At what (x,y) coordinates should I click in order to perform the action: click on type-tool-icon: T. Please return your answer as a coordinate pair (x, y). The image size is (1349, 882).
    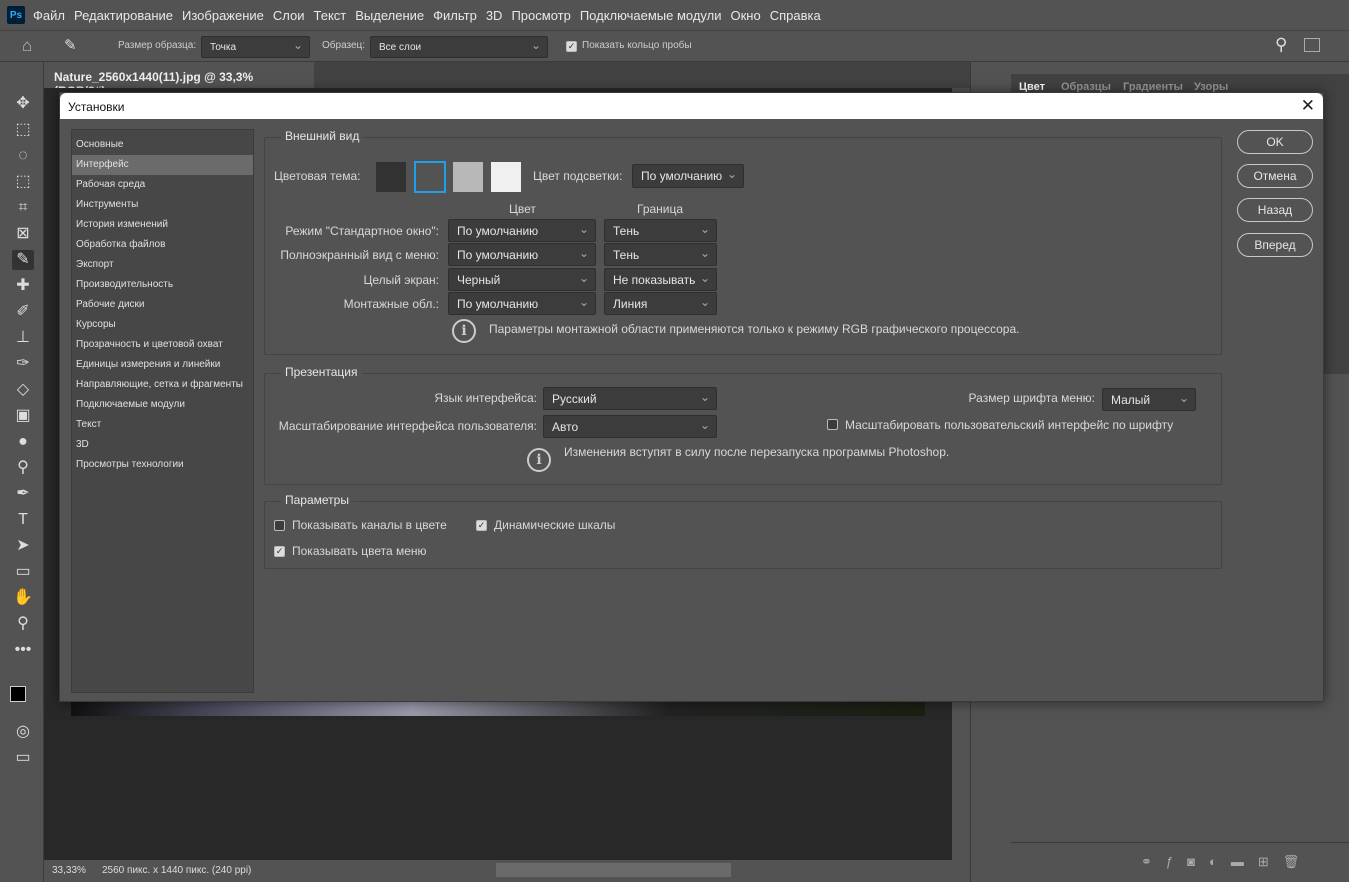
    Looking at the image, I should click on (23, 520).